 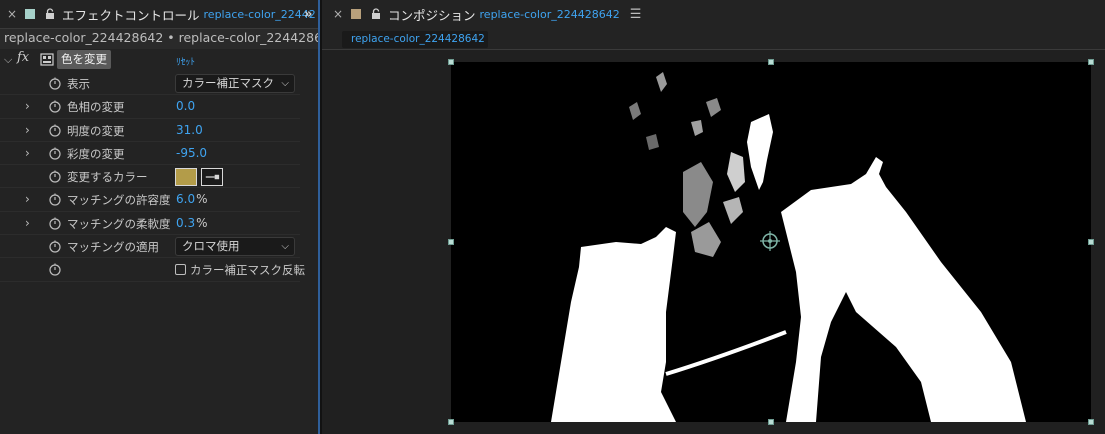 I want to click on softness-number: 0.3, so click(x=186, y=222).